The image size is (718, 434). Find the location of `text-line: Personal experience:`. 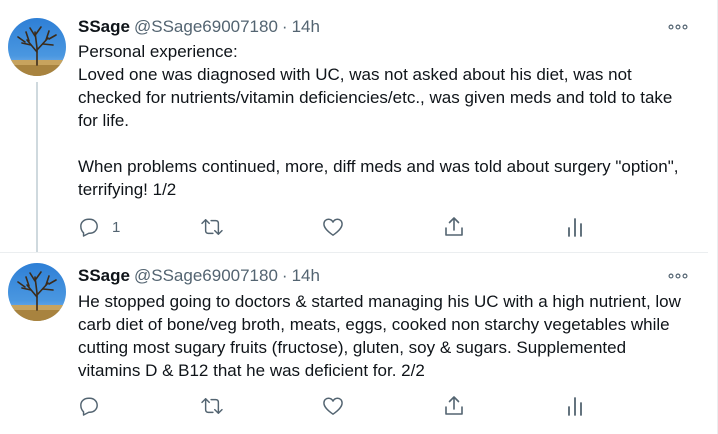

text-line: Personal experience: is located at coordinates (158, 51).